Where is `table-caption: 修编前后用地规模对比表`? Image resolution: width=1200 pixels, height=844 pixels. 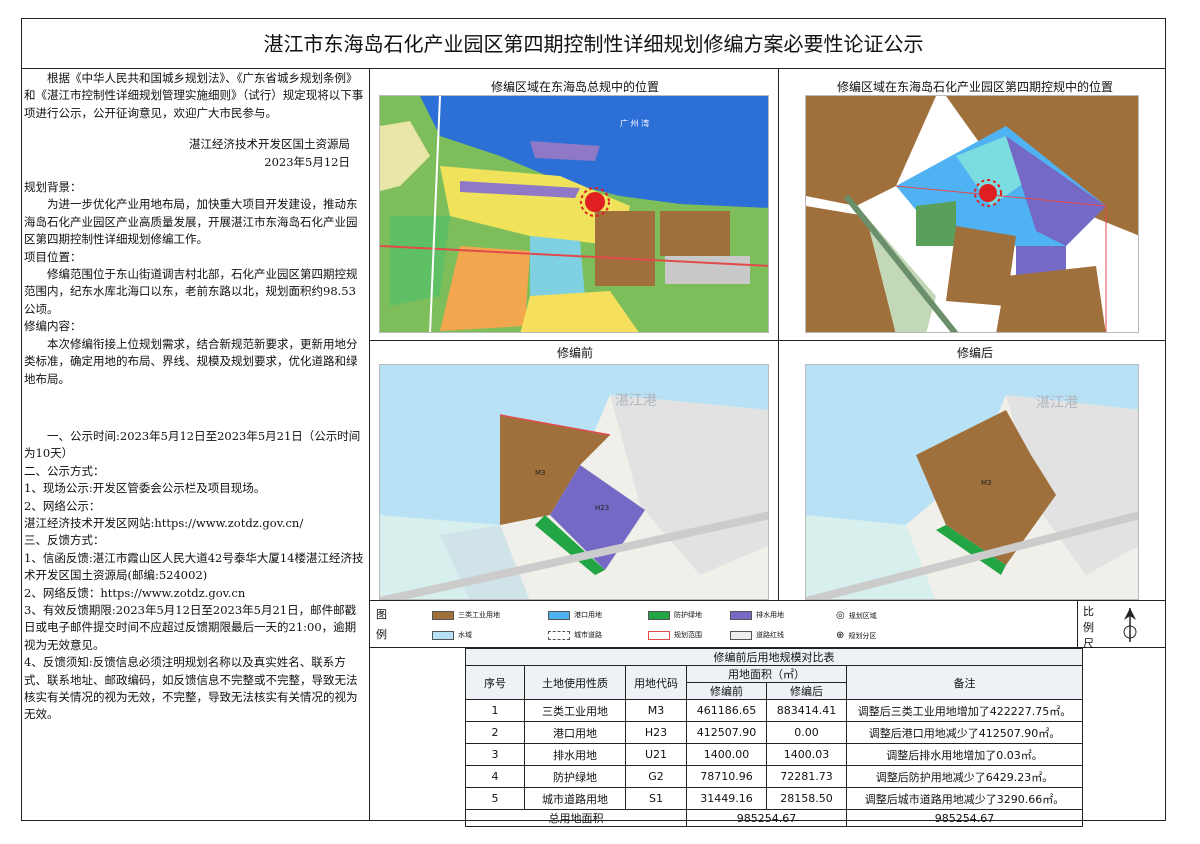
table-caption: 修编前后用地规模对比表 is located at coordinates (774, 657).